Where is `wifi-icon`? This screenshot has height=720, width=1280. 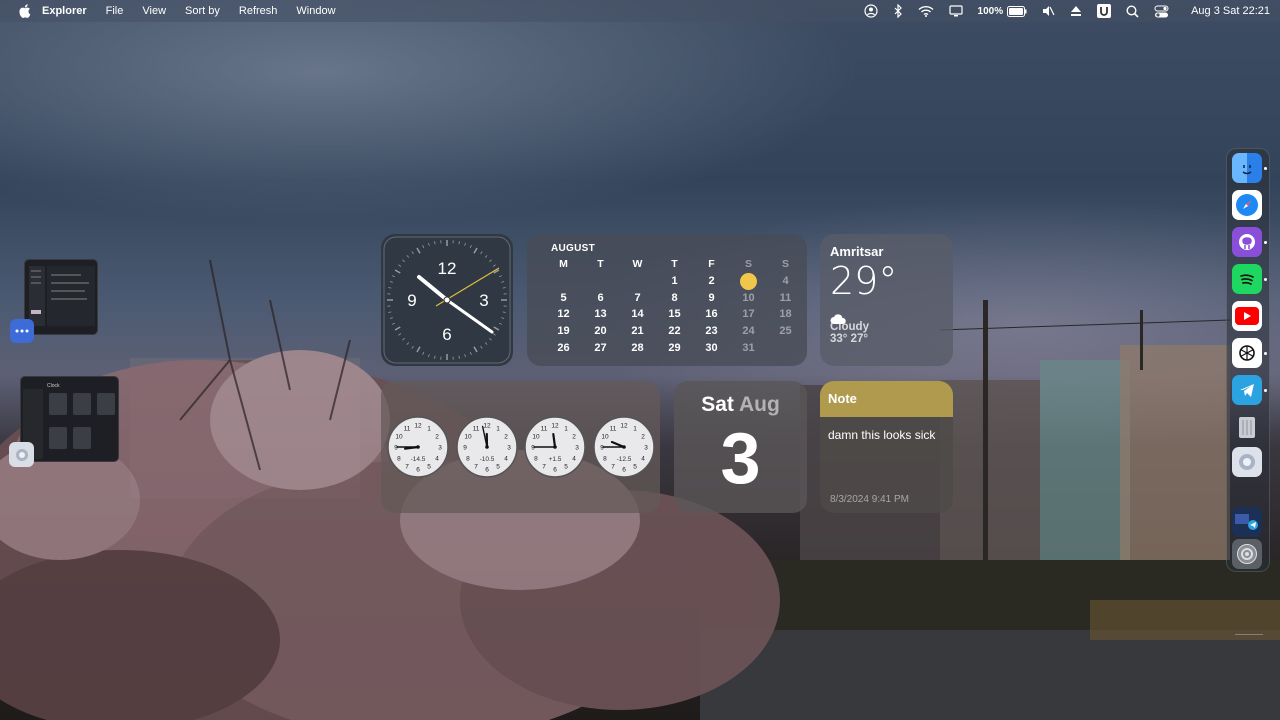
wifi-icon is located at coordinates (926, 11).